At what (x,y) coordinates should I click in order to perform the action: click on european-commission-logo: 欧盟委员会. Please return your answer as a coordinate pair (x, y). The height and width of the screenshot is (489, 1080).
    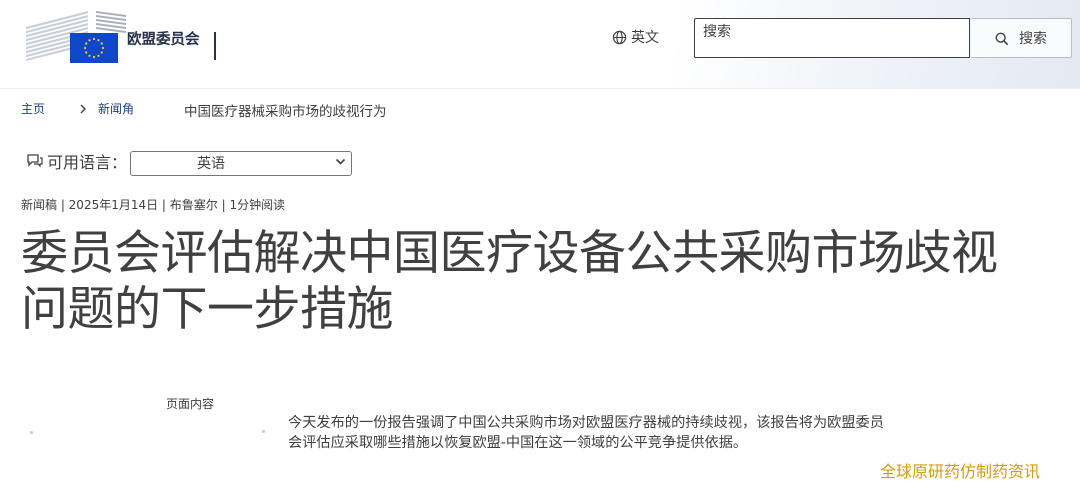
    Looking at the image, I should click on (126, 37).